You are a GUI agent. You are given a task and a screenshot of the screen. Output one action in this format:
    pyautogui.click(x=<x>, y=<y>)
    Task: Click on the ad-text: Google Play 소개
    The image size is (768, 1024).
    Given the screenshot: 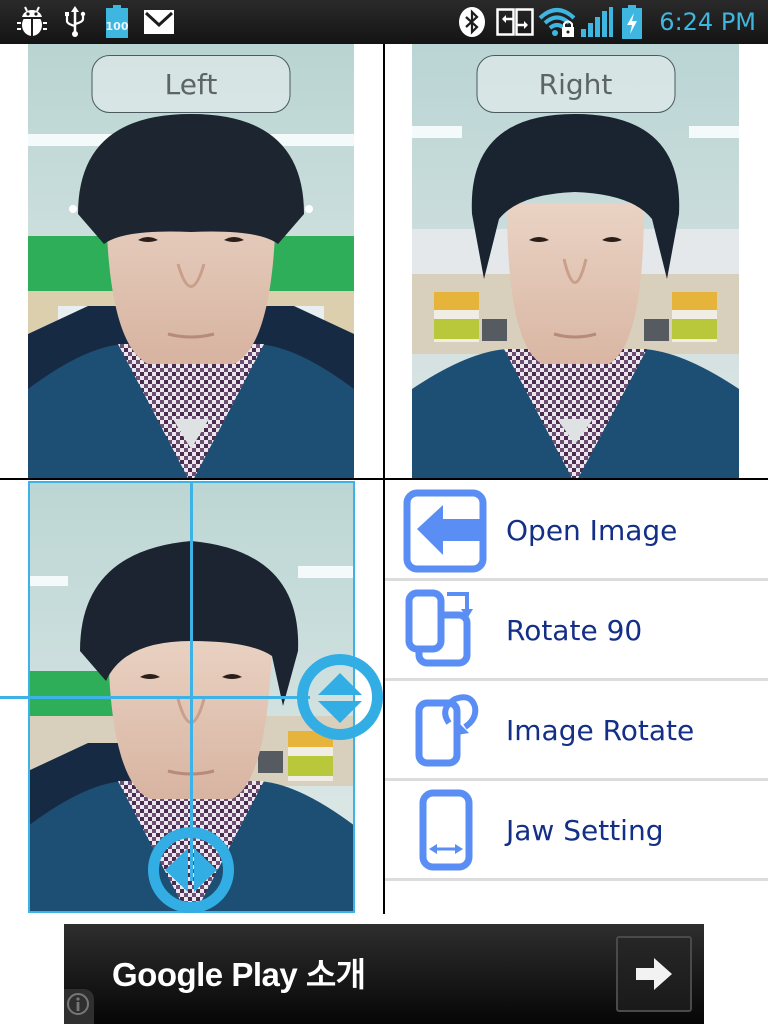 What is the action you would take?
    pyautogui.click(x=239, y=974)
    